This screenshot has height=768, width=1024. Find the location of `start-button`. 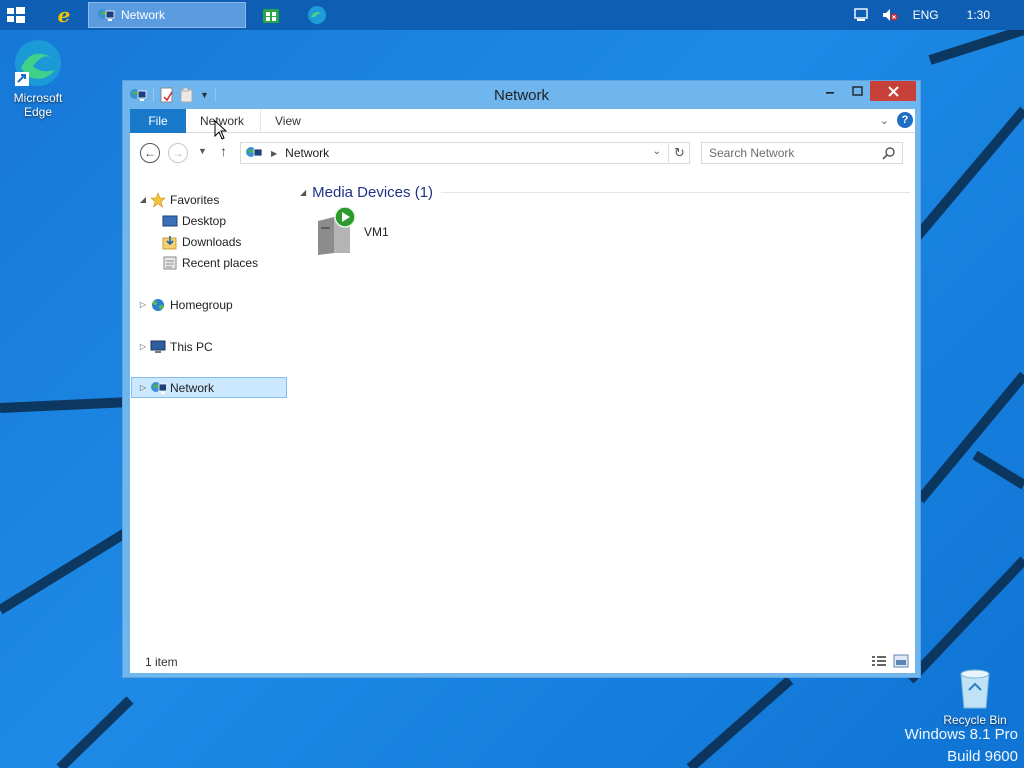

start-button is located at coordinates (16, 15).